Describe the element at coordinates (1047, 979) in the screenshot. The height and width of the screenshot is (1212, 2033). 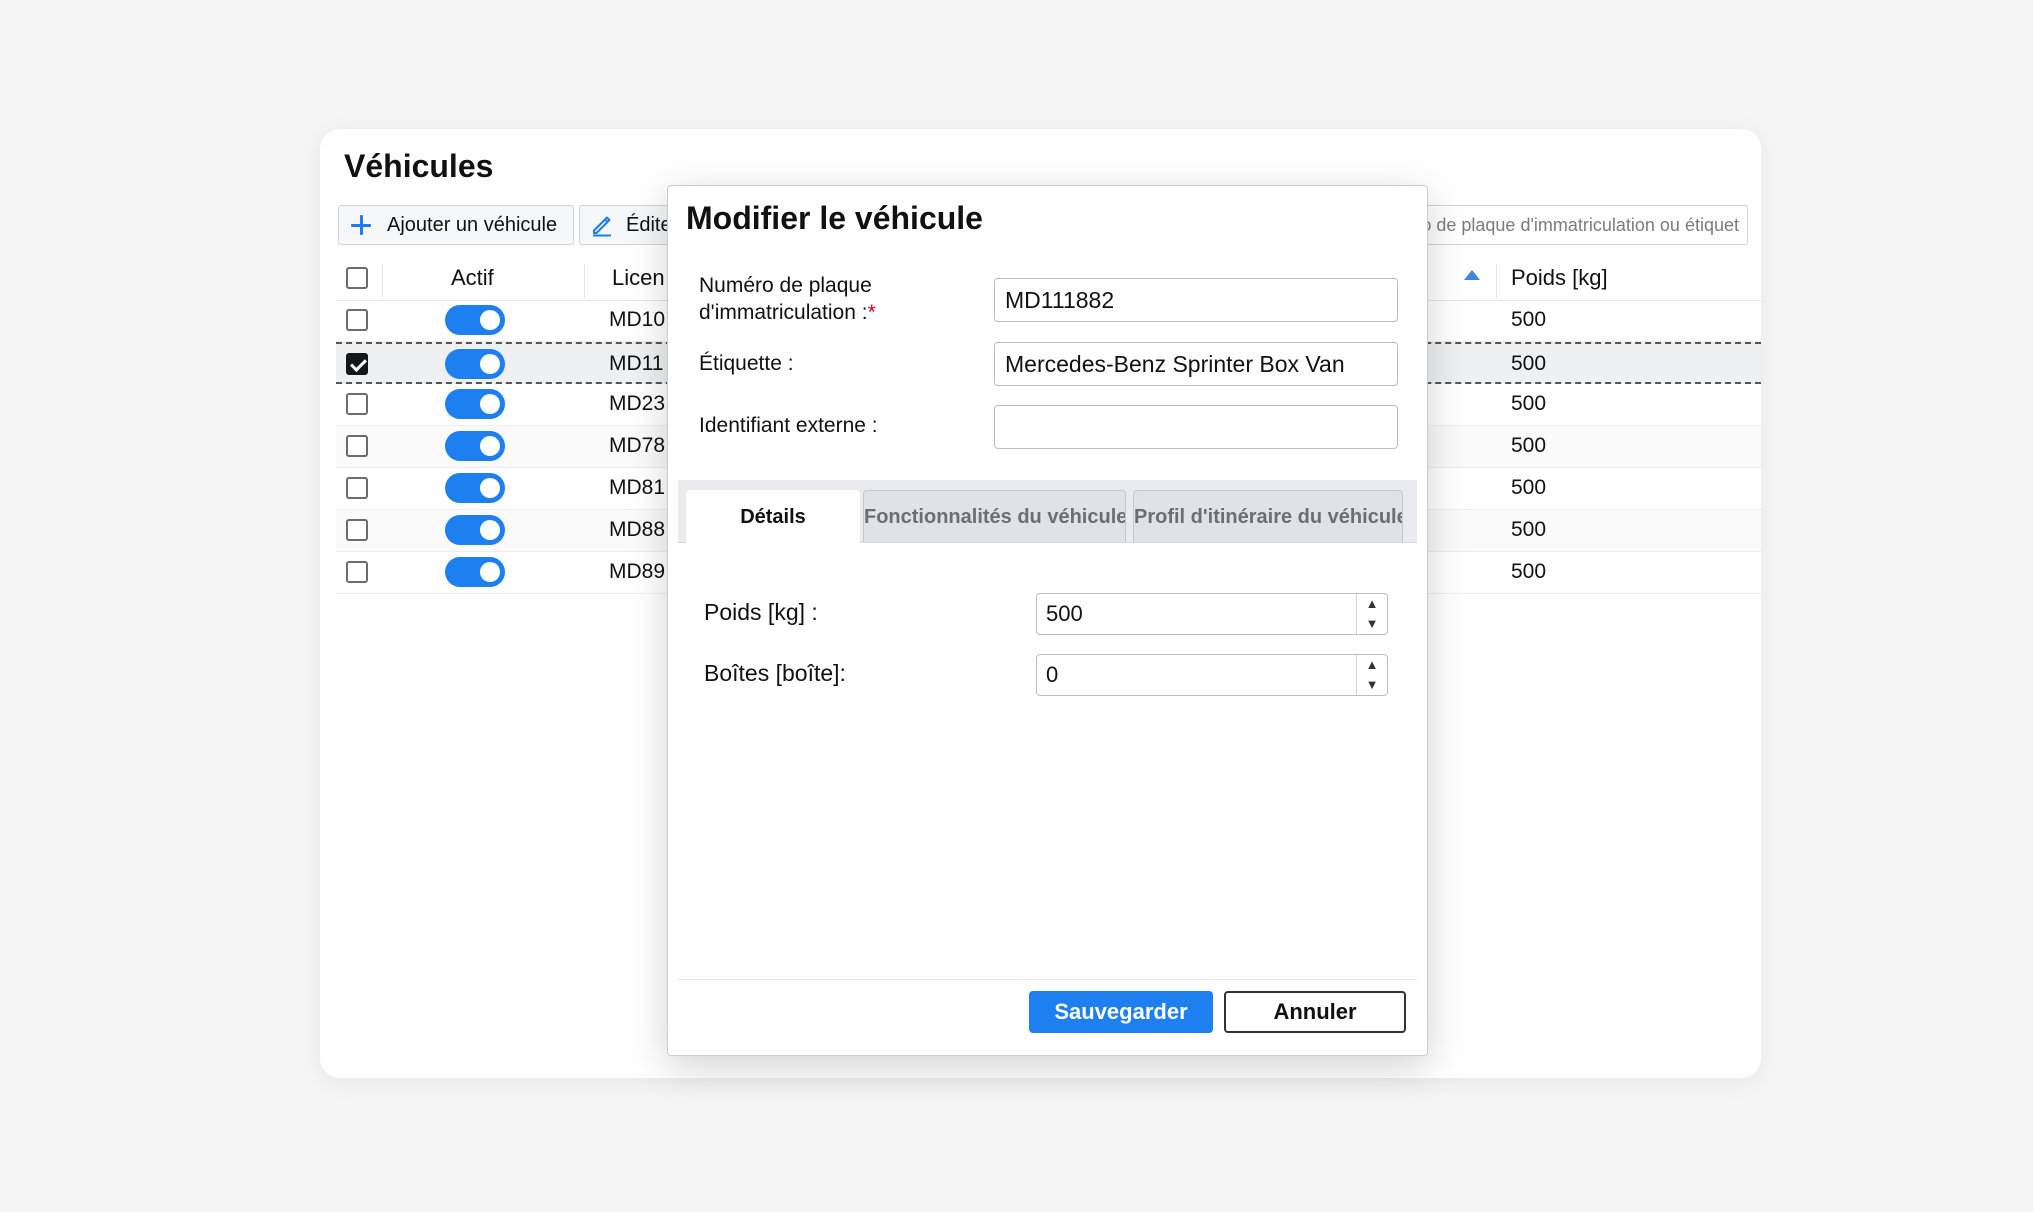
I see `dialog-footer-divider` at that location.